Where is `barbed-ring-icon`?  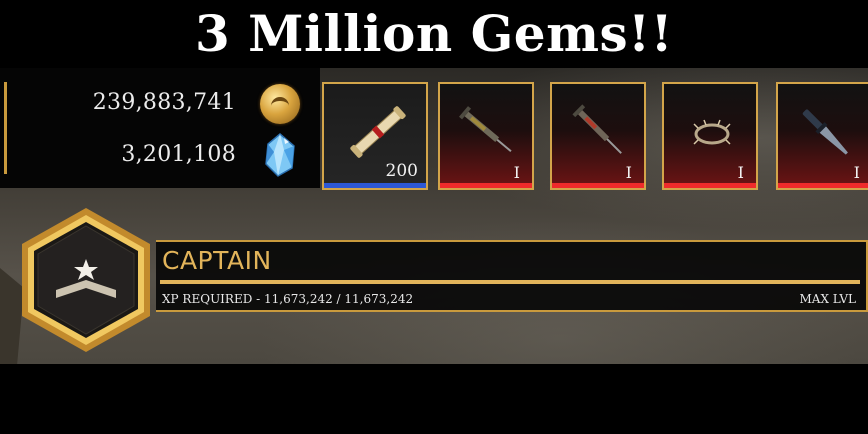
barbed-ring-icon is located at coordinates (712, 132).